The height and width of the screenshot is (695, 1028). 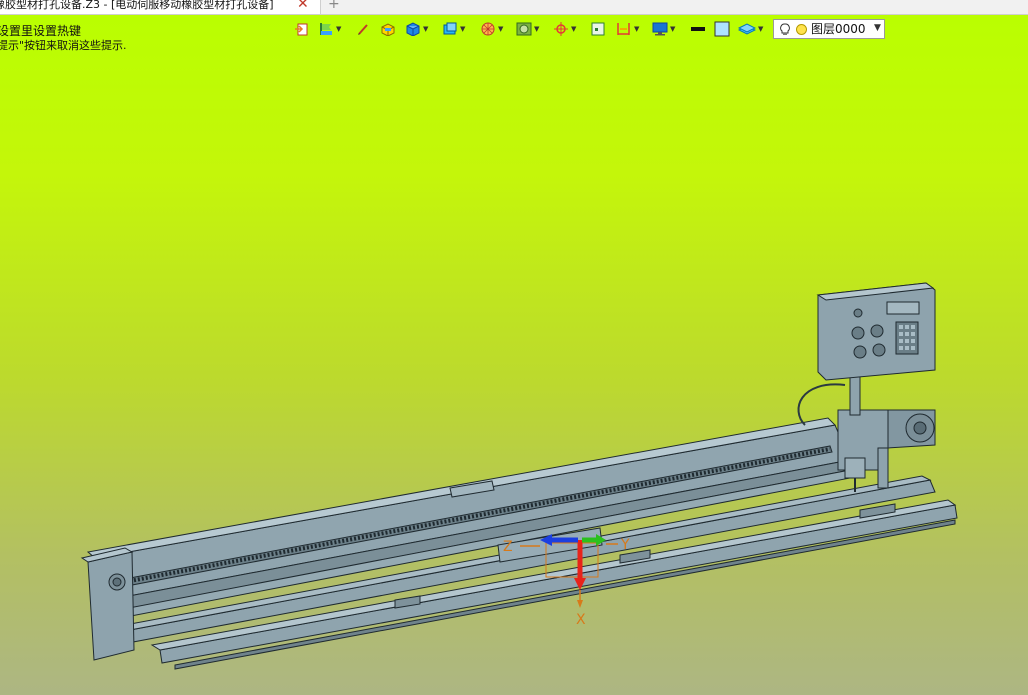 What do you see at coordinates (625, 545) in the screenshot?
I see `axis-y-label: Y` at bounding box center [625, 545].